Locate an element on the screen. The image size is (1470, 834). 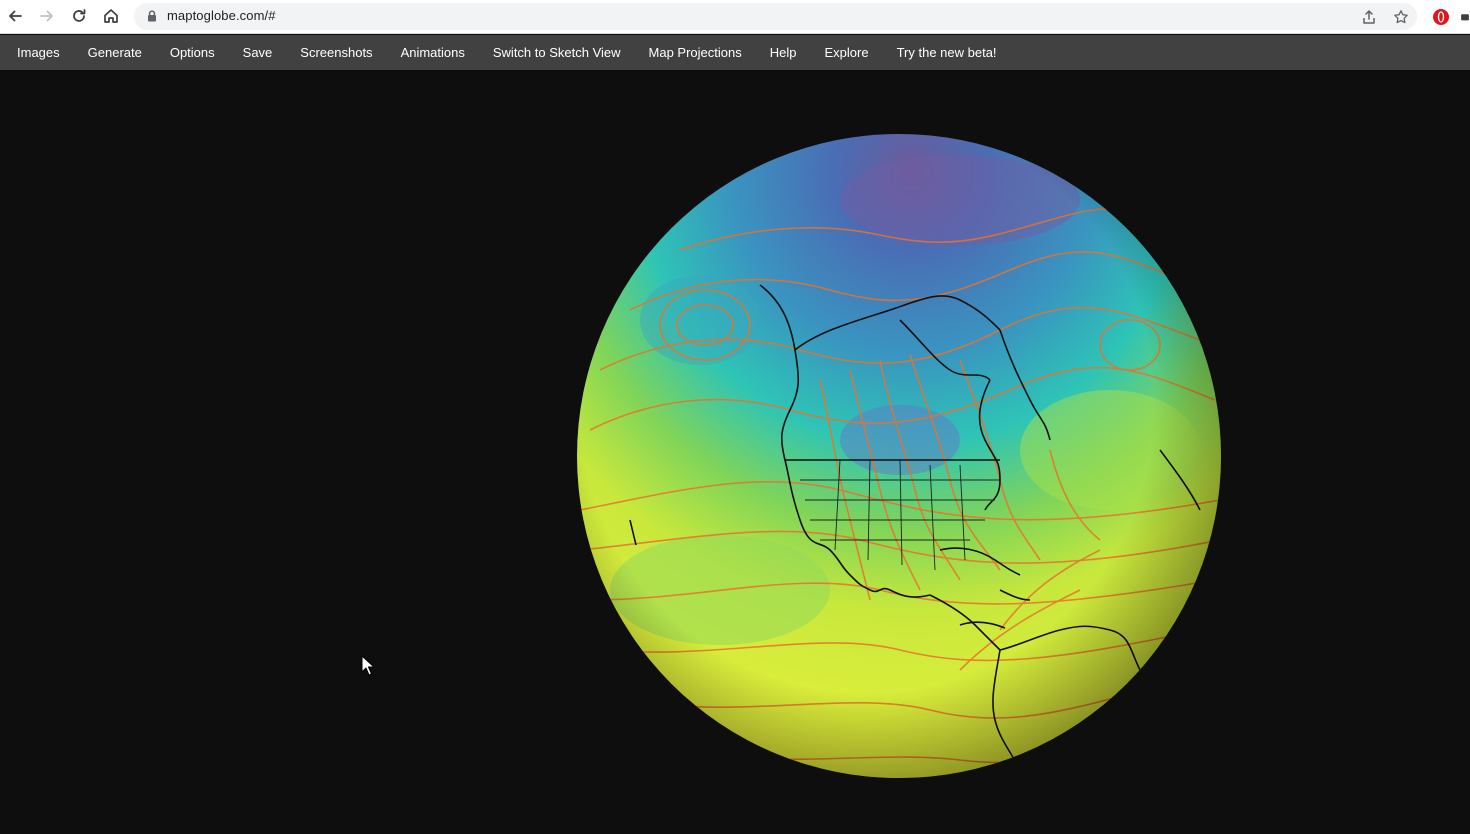
opera-extension-icon is located at coordinates (1441, 17).